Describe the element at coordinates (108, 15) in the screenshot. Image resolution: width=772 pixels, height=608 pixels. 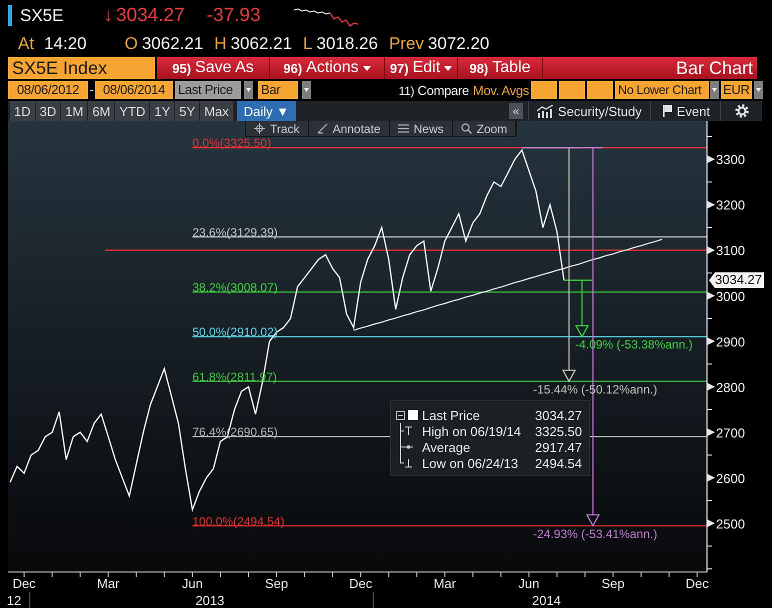
I see `down-arrow-icon: ↓` at that location.